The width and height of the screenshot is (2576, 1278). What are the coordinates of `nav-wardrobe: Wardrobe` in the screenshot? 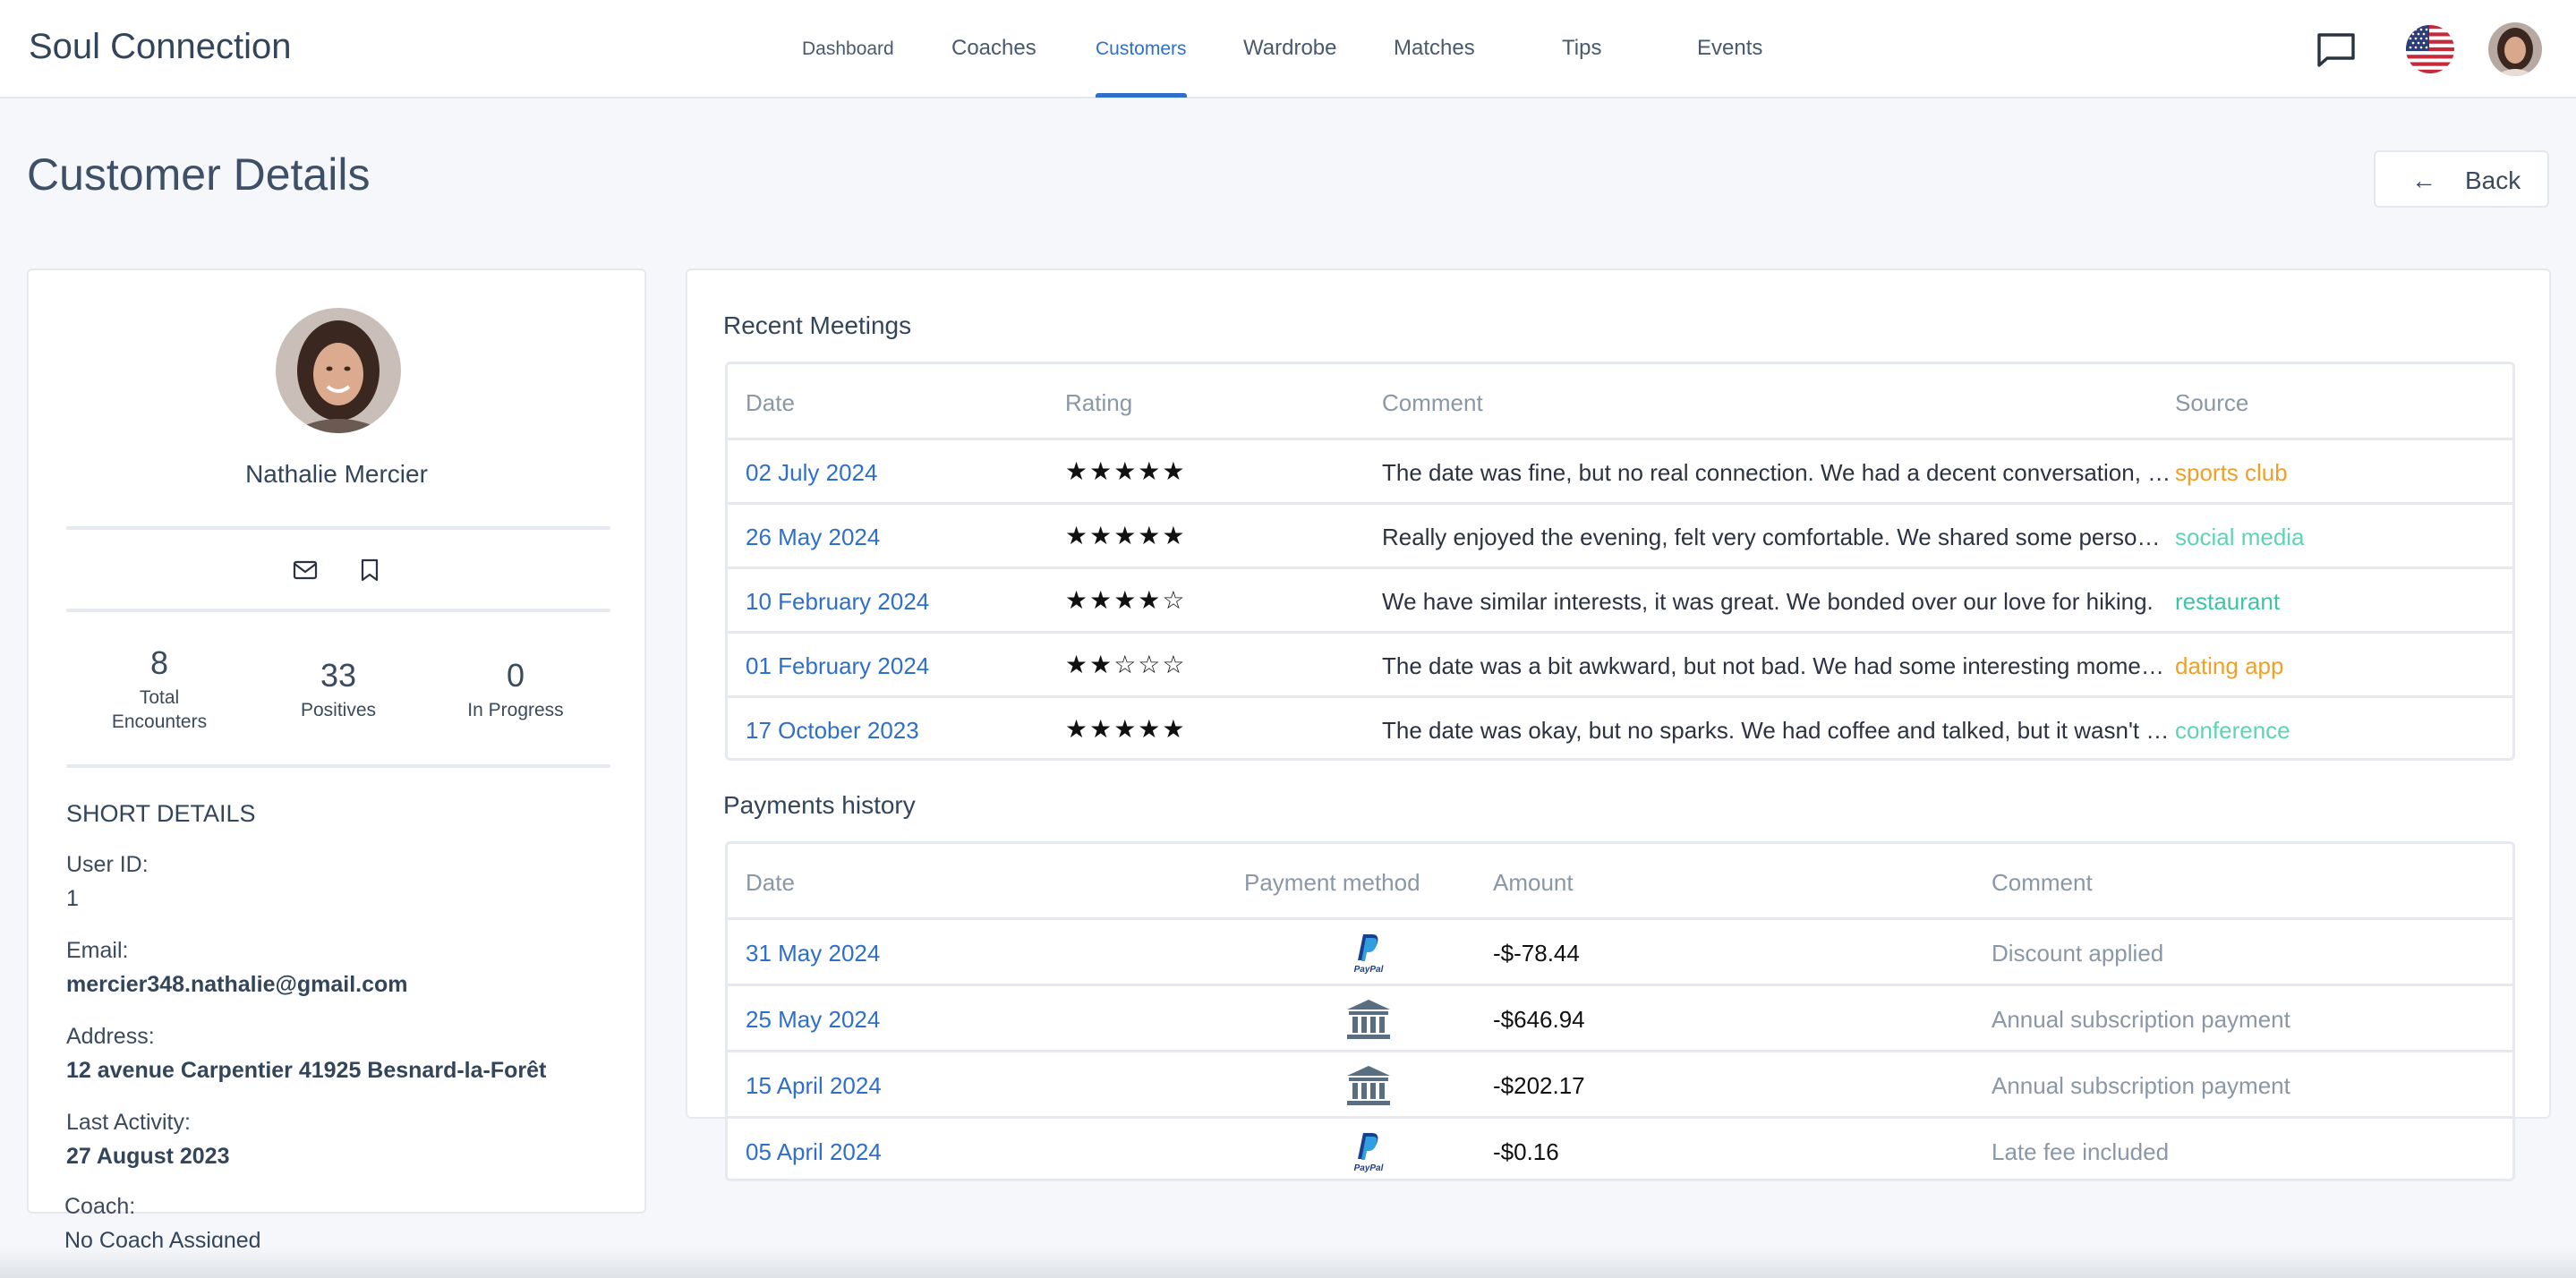 It's located at (1289, 48).